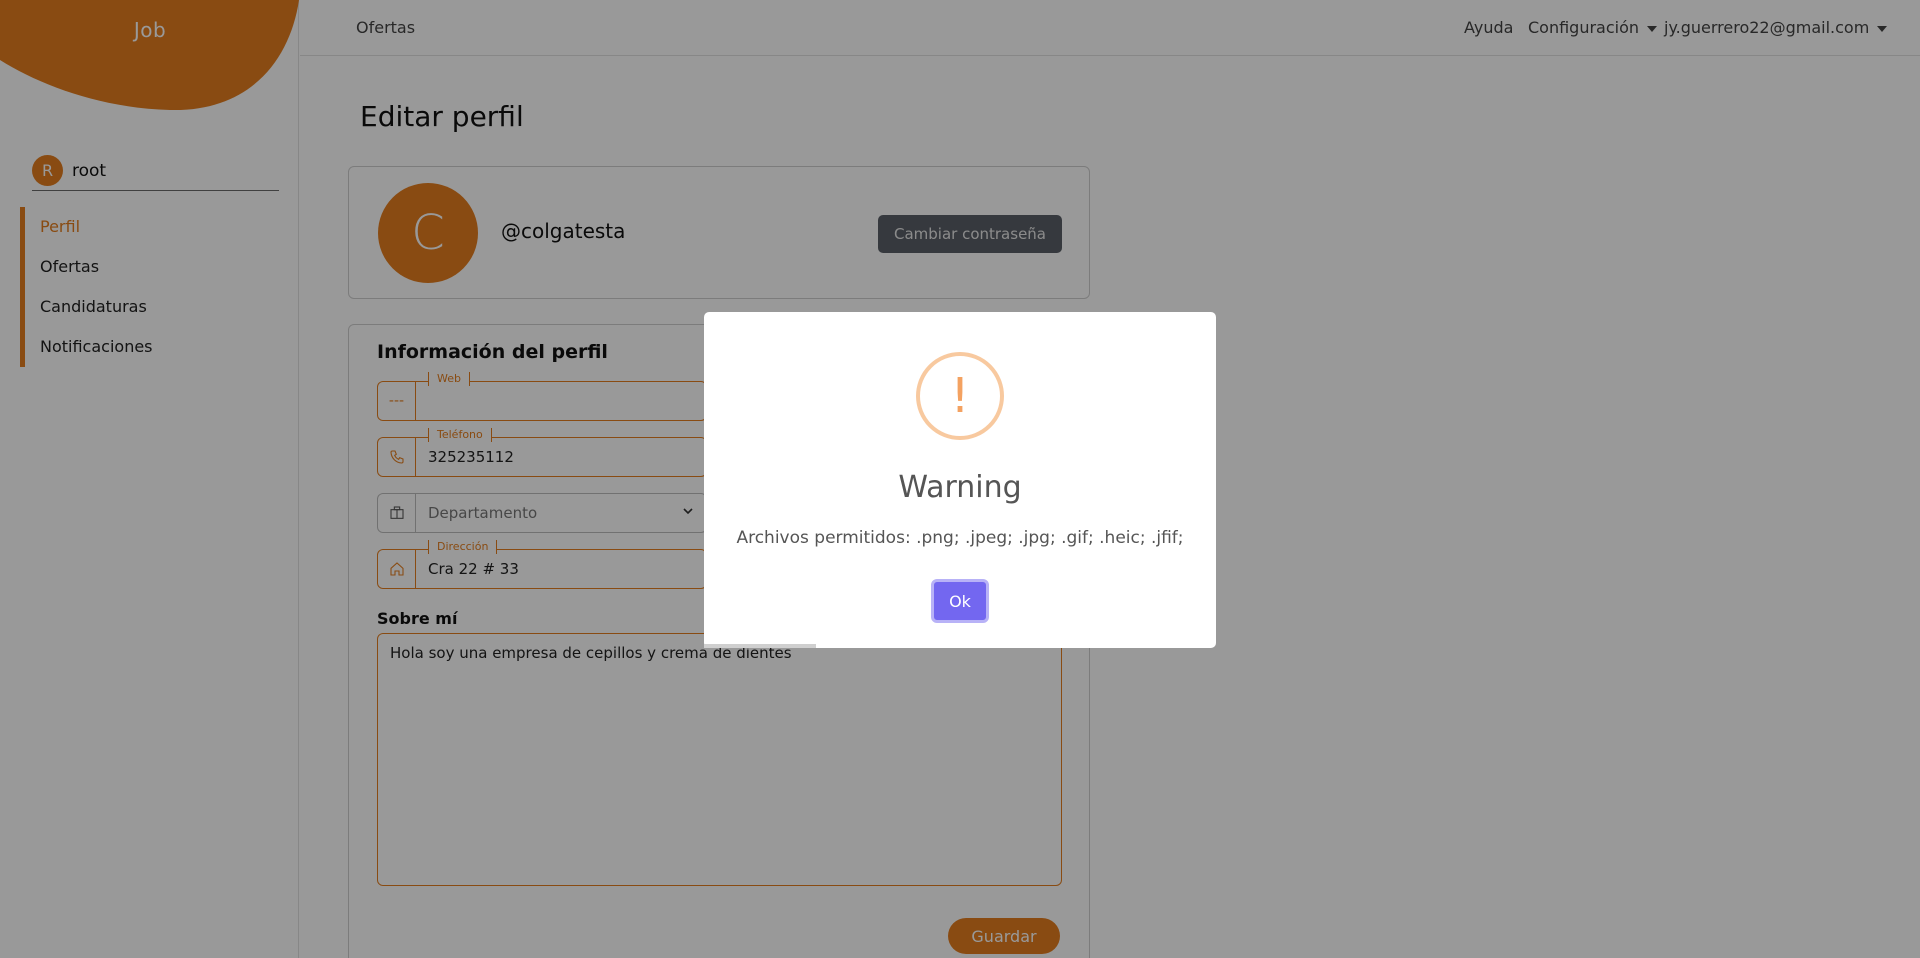 The image size is (1920, 958). What do you see at coordinates (760, 646) in the screenshot?
I see `timer-progress-bar` at bounding box center [760, 646].